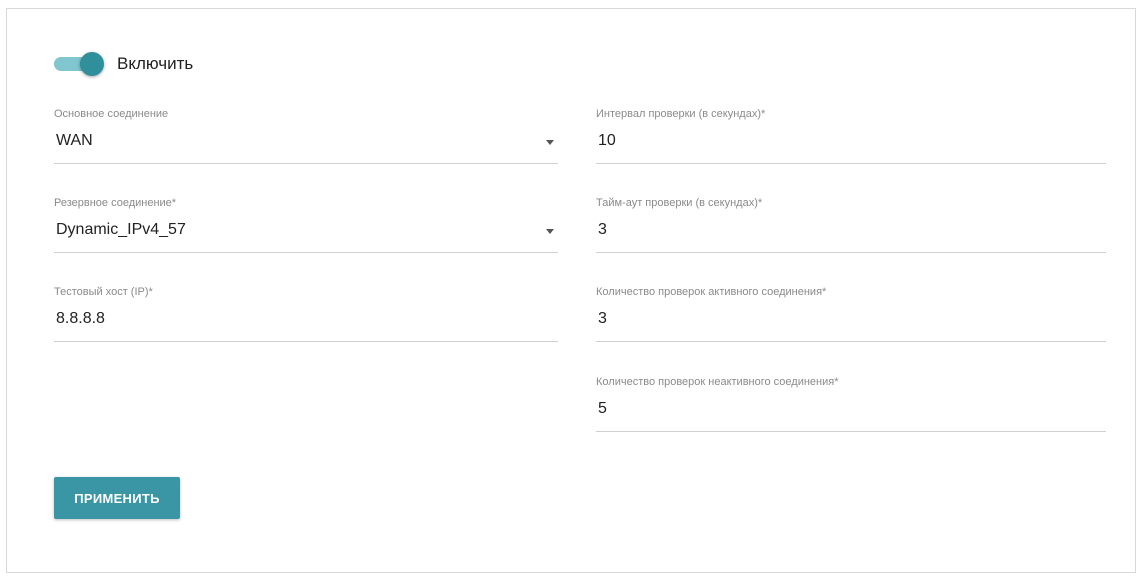 This screenshot has height=577, width=1142. What do you see at coordinates (111, 114) in the screenshot?
I see `primary-connection-label: Основное соединение` at bounding box center [111, 114].